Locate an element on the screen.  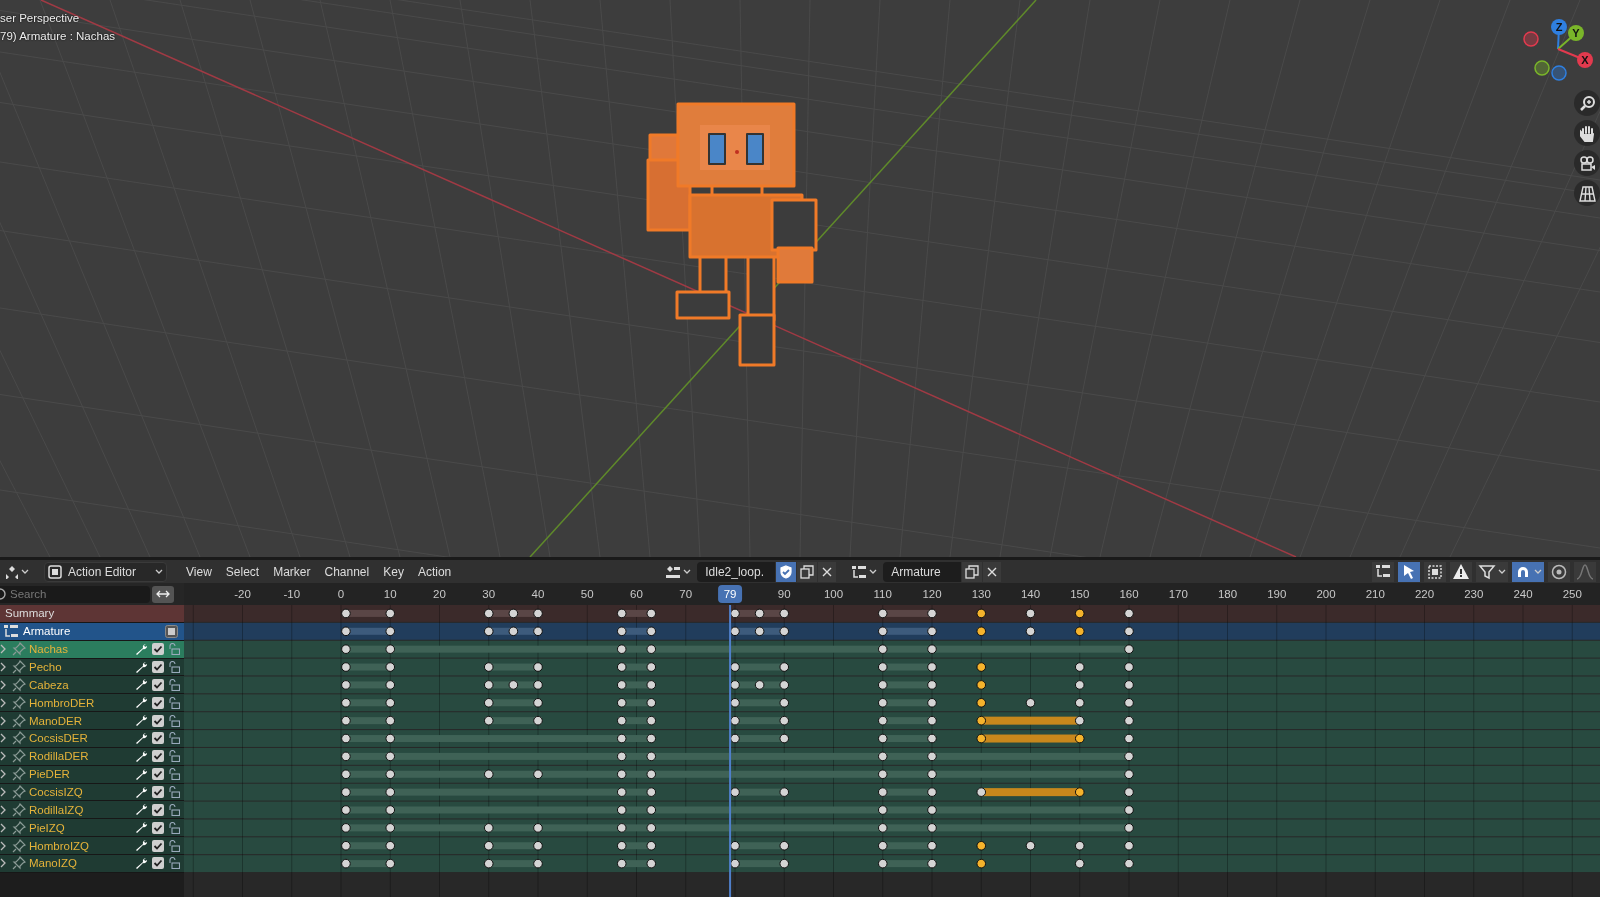
frame-number: 100 is located at coordinates (833, 594).